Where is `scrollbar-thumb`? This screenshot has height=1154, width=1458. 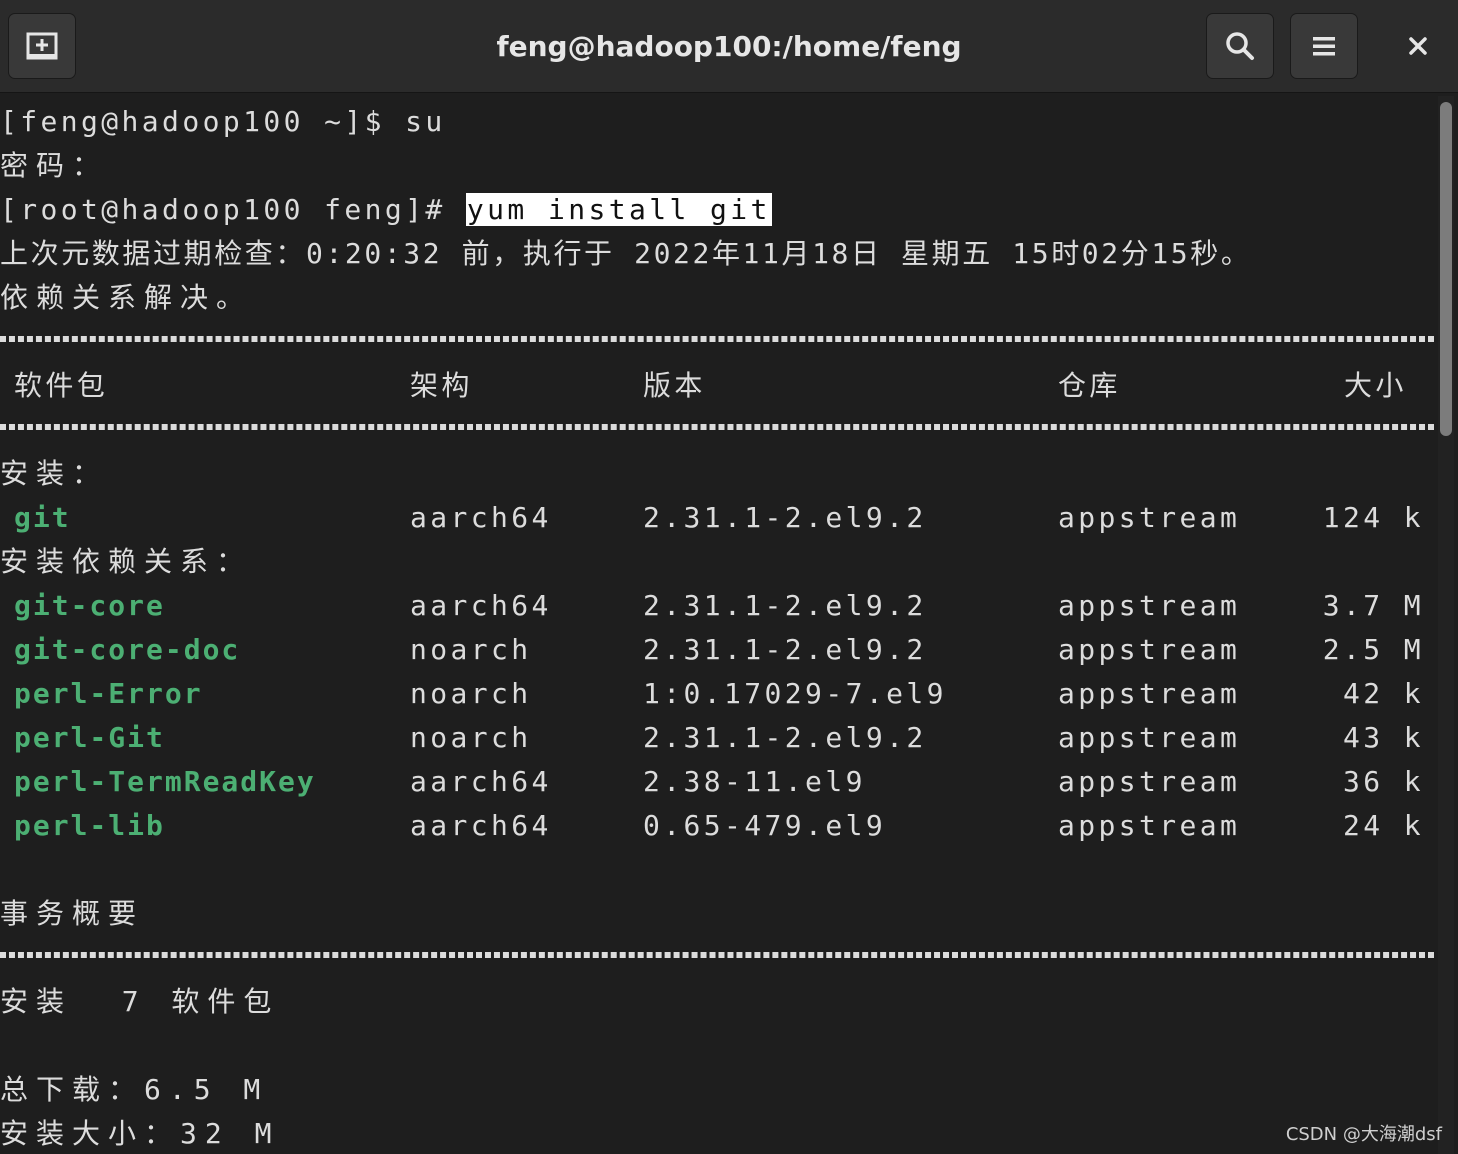 scrollbar-thumb is located at coordinates (1446, 269).